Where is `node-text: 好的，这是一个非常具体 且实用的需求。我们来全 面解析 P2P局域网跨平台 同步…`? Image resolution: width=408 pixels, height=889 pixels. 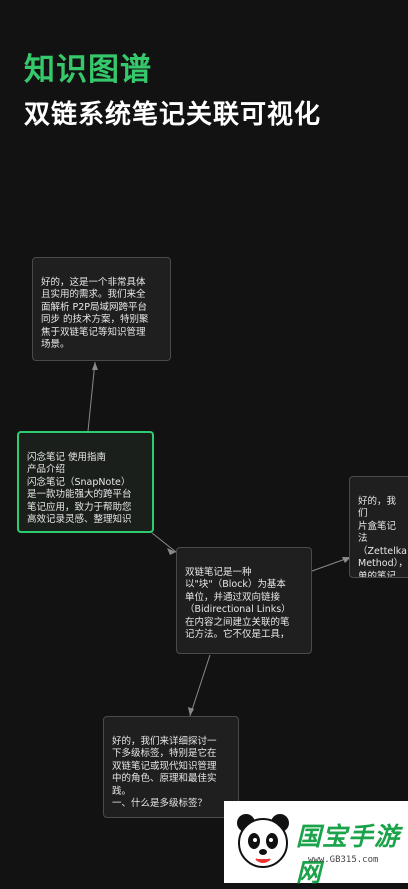
node-text: 好的，这是一个非常具体 且实用的需求。我们来全 面解析 P2P局域网跨平台 同步… is located at coordinates (95, 313).